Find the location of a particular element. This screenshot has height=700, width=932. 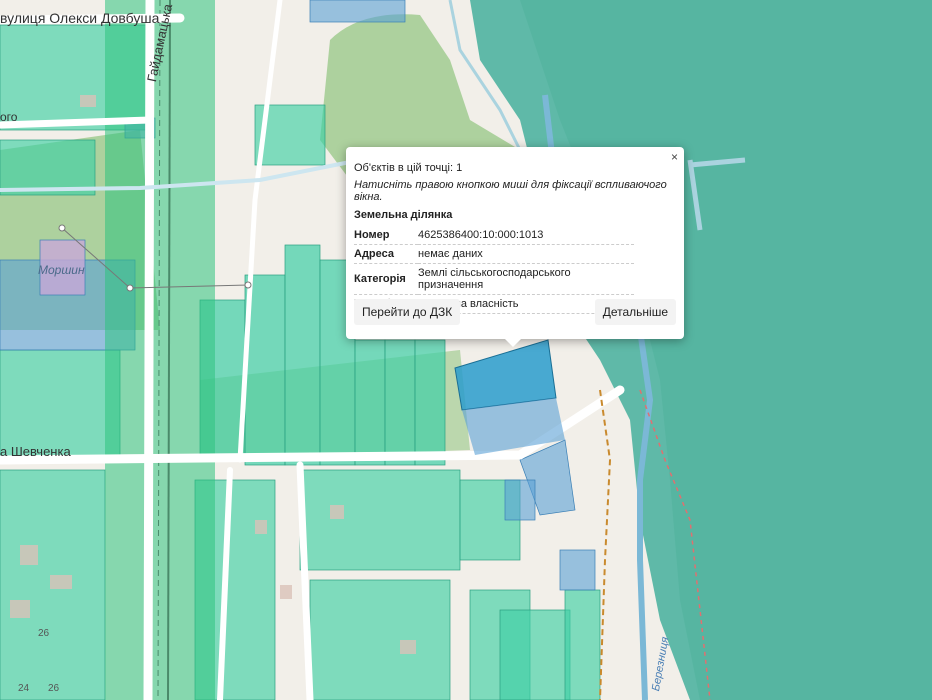

attribute-key: Адреса is located at coordinates (386, 254).